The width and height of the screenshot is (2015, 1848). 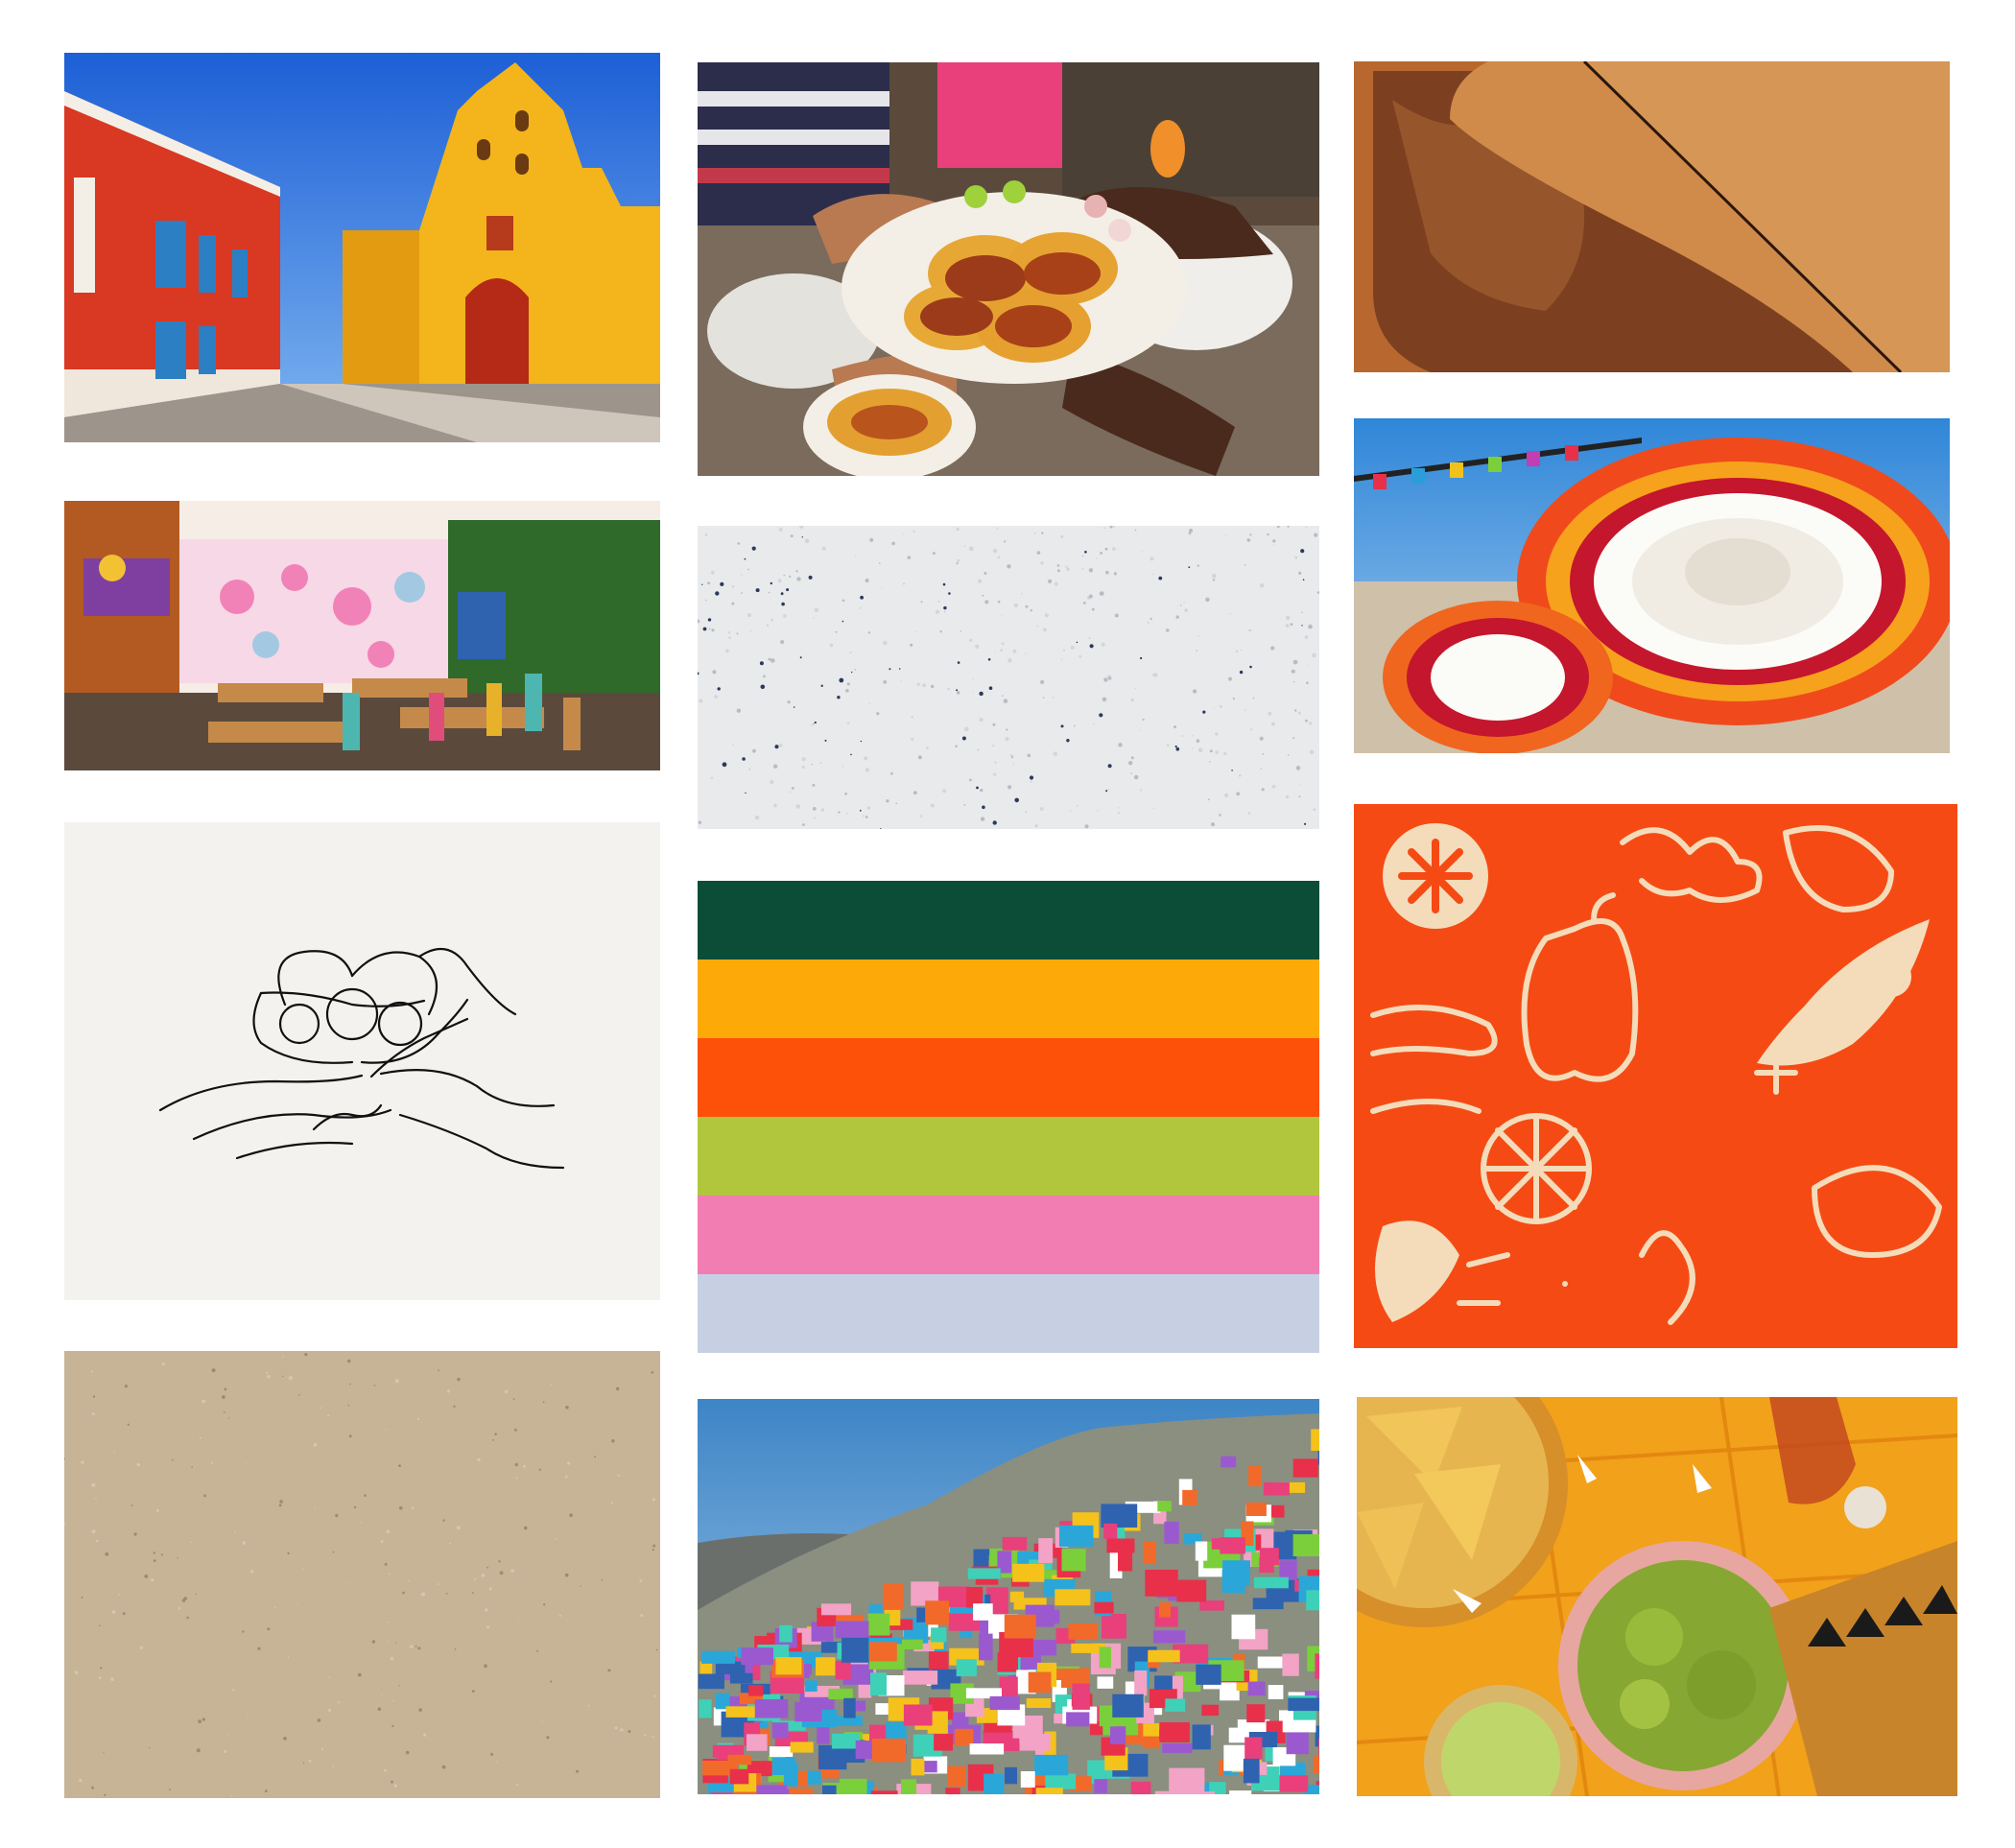 I want to click on line-drawing-image, so click(x=362, y=1061).